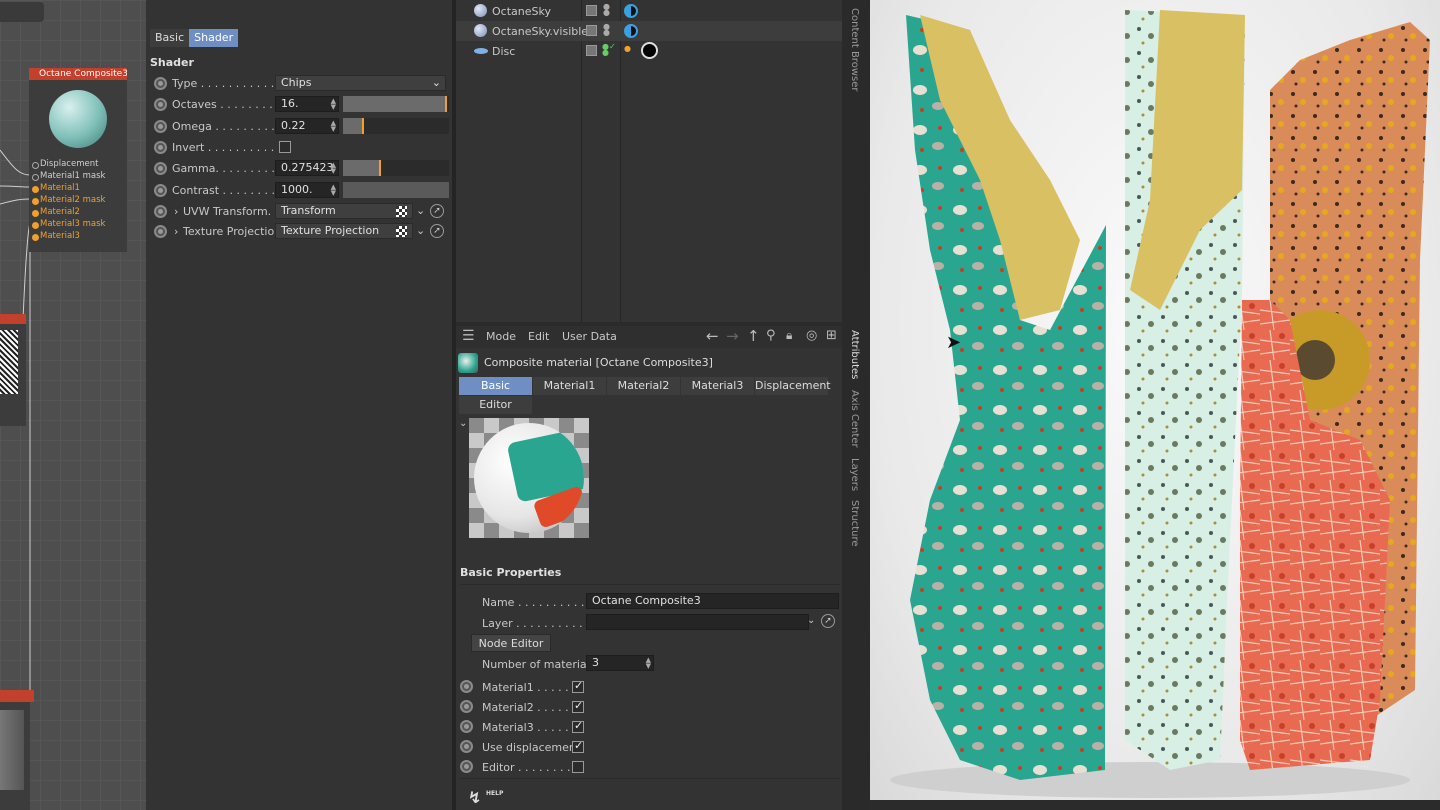 Image resolution: width=1440 pixels, height=810 pixels. What do you see at coordinates (468, 336) in the screenshot?
I see `hamburger-icon: ☰` at bounding box center [468, 336].